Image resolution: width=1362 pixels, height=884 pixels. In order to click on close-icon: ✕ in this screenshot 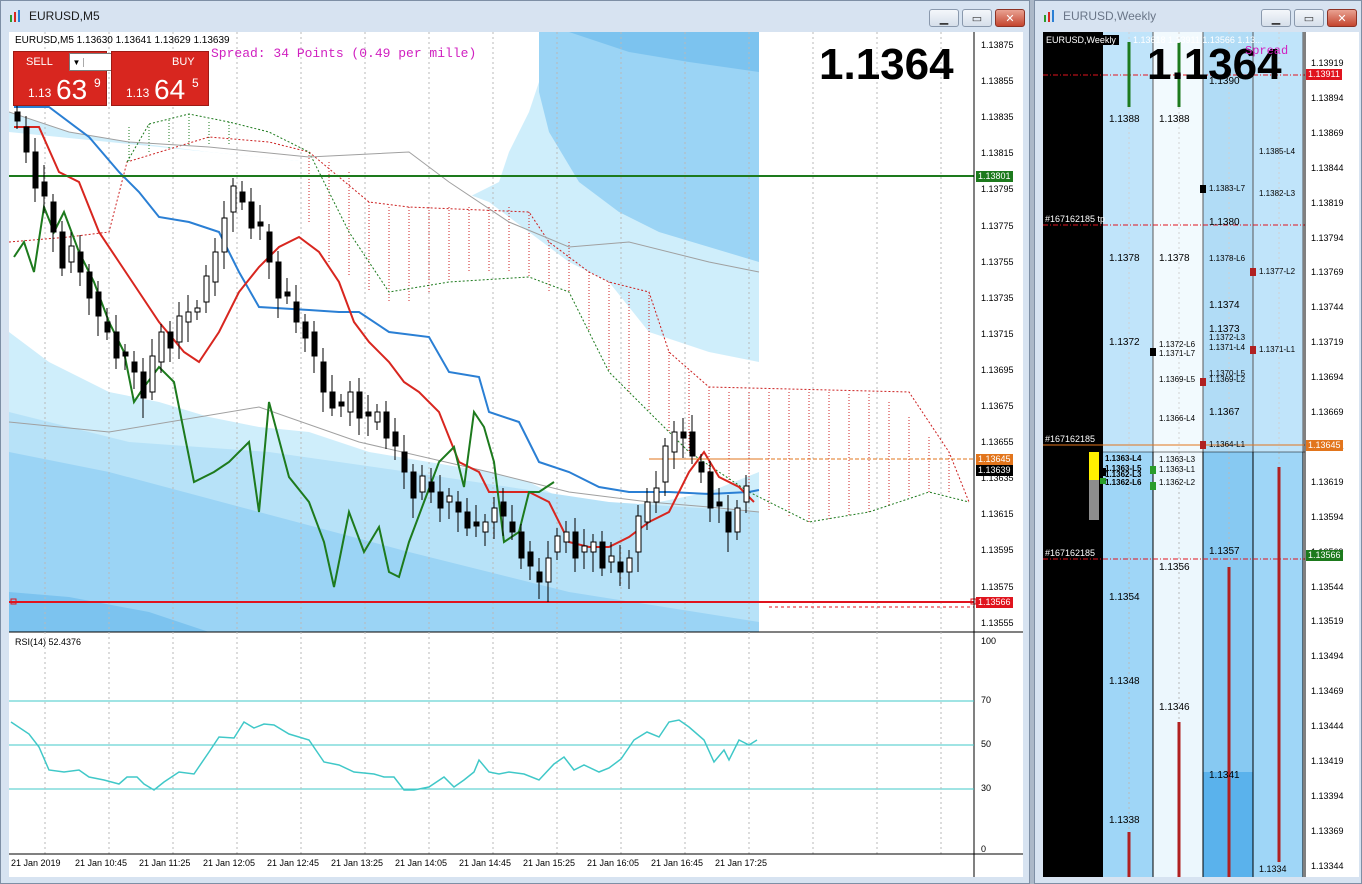, I will do `click(1010, 18)`.